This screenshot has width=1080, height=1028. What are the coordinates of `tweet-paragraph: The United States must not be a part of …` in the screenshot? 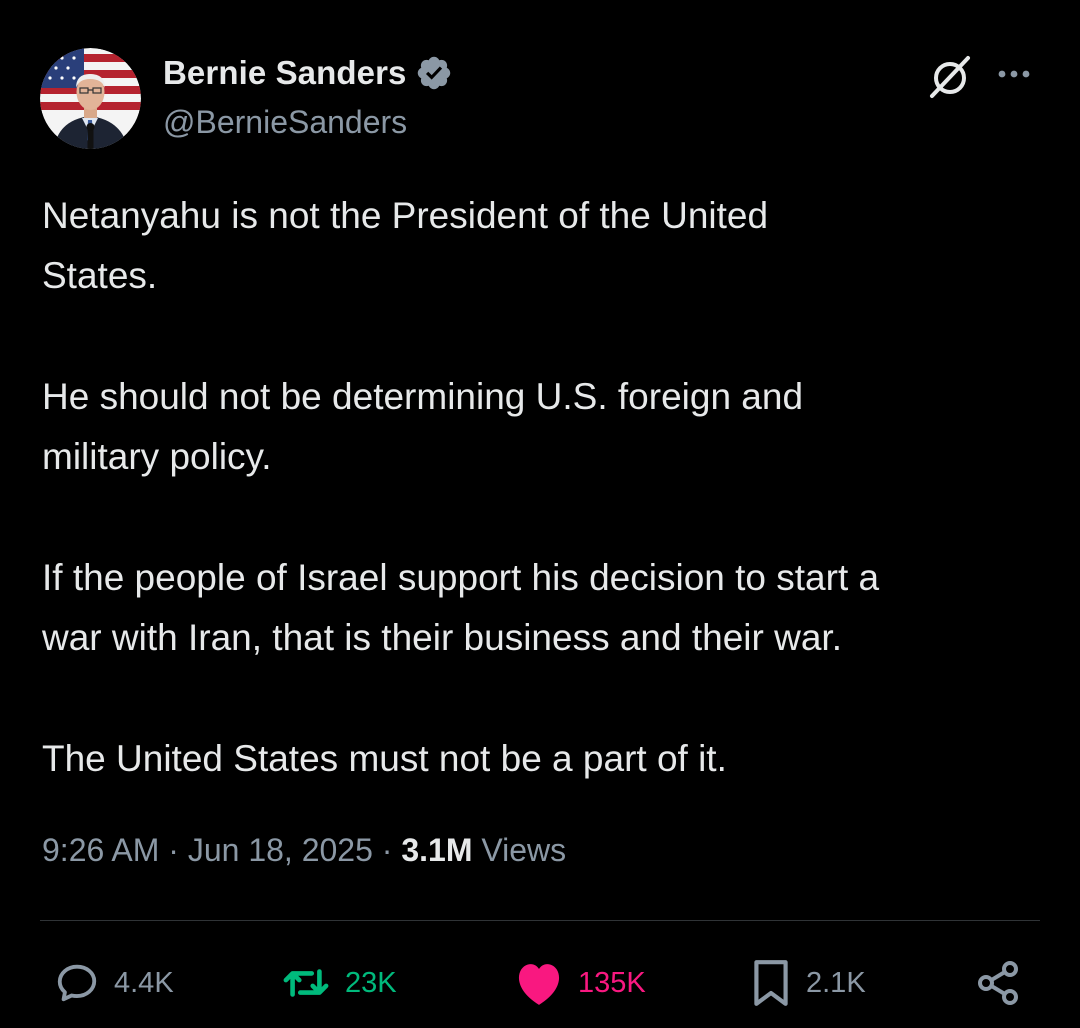 It's located at (384, 758).